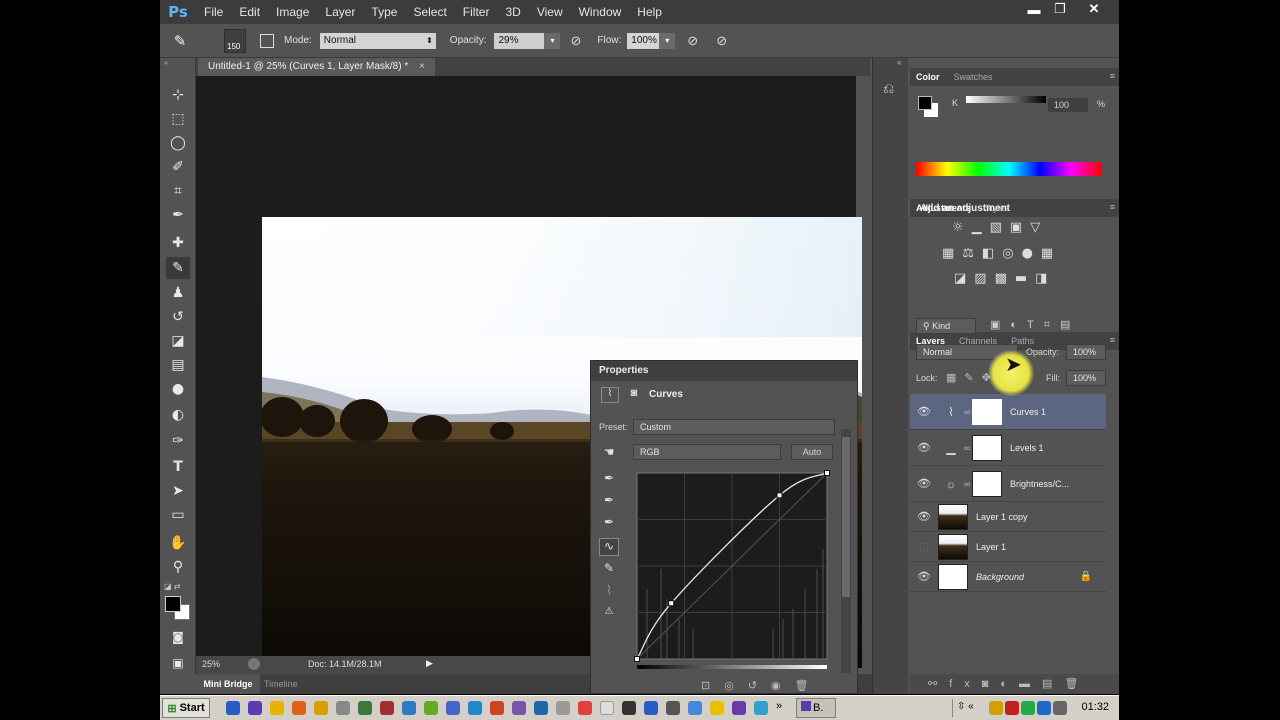  I want to click on quick-select-icon: ✐, so click(178, 167).